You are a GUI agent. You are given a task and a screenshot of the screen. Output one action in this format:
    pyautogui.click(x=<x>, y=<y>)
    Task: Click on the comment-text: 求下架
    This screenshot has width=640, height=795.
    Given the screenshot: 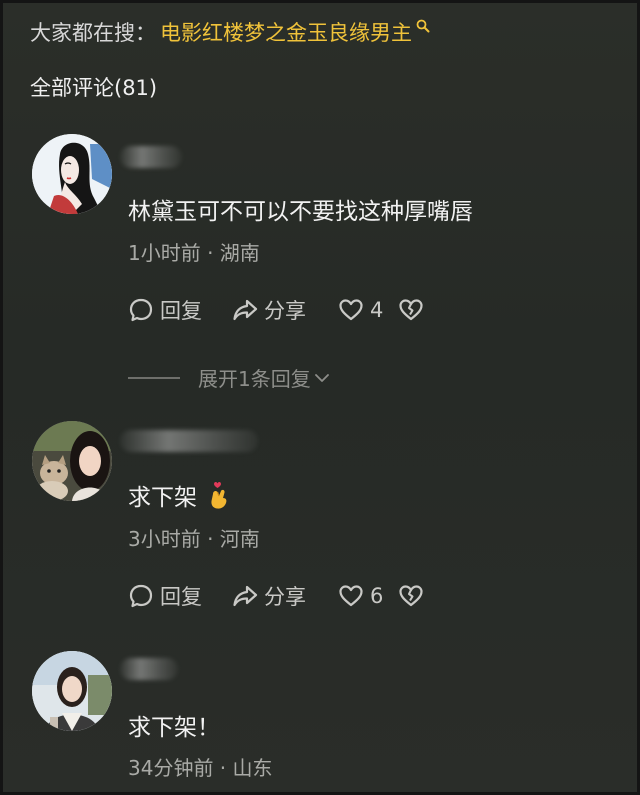 What is the action you would take?
    pyautogui.click(x=180, y=495)
    